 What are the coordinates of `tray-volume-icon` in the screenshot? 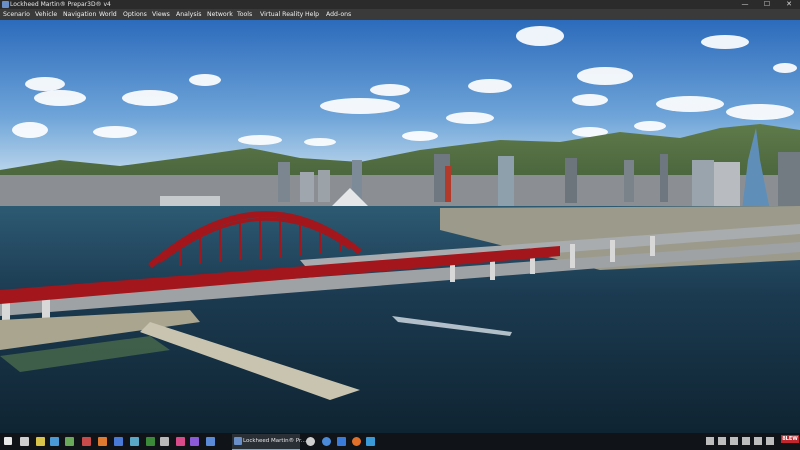 It's located at (746, 441).